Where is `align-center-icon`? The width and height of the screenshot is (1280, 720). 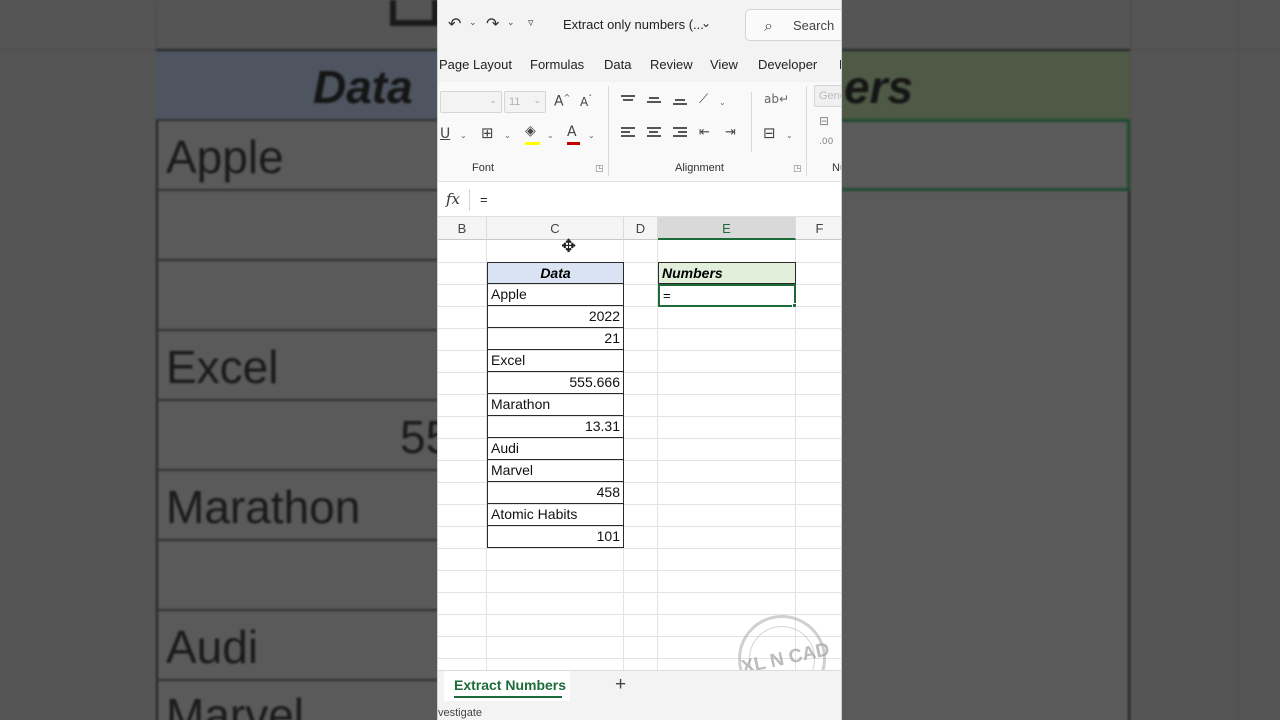 align-center-icon is located at coordinates (654, 133).